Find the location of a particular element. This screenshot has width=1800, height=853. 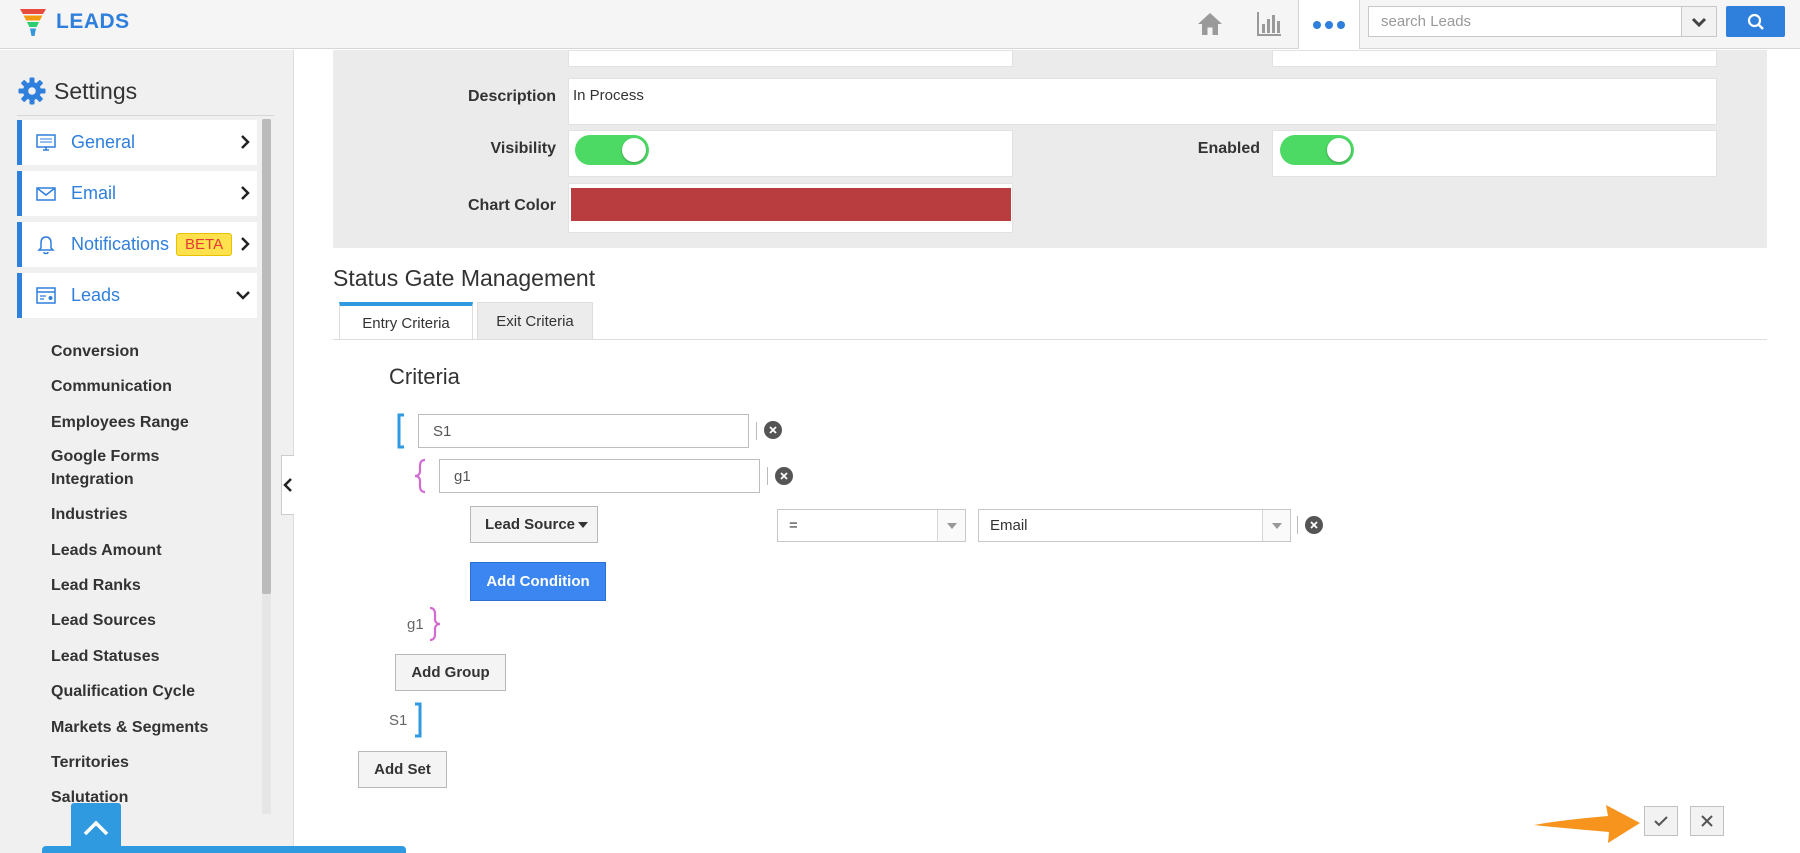

reports-button is located at coordinates (1269, 24).